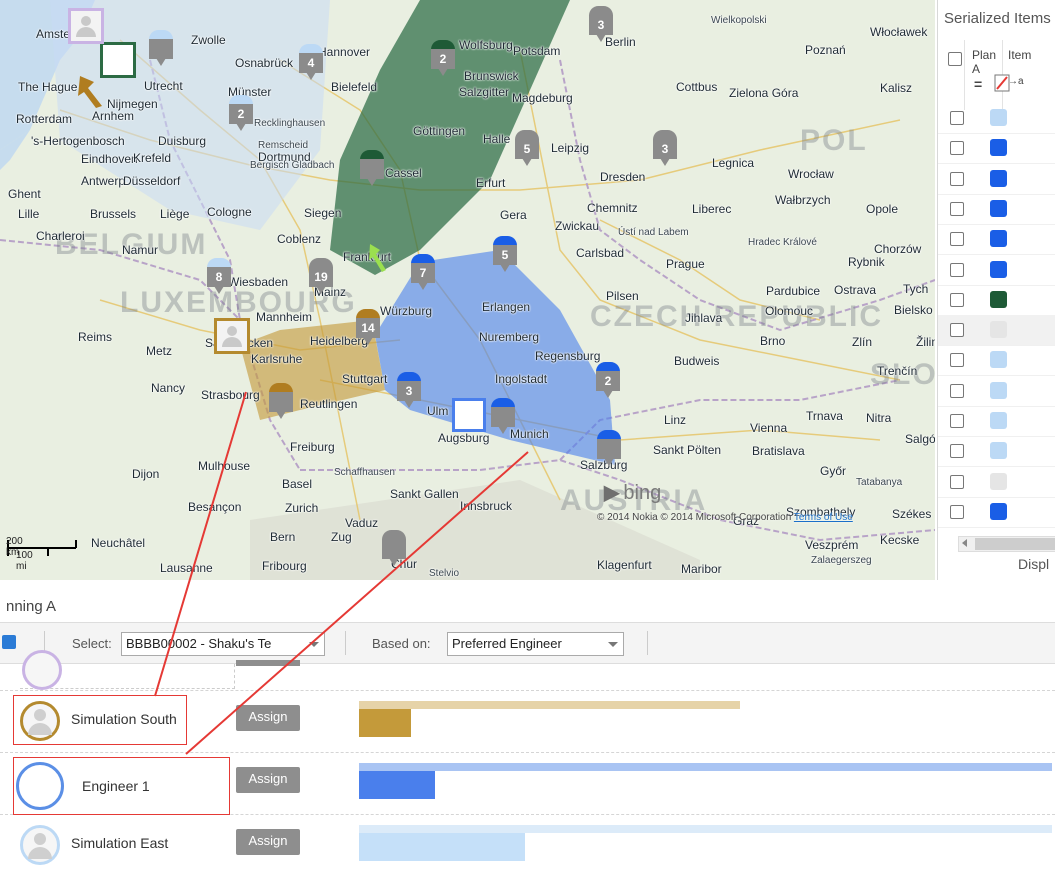 This screenshot has height=880, width=1055. What do you see at coordinates (215, 507) in the screenshot?
I see `city-label: Besançon` at bounding box center [215, 507].